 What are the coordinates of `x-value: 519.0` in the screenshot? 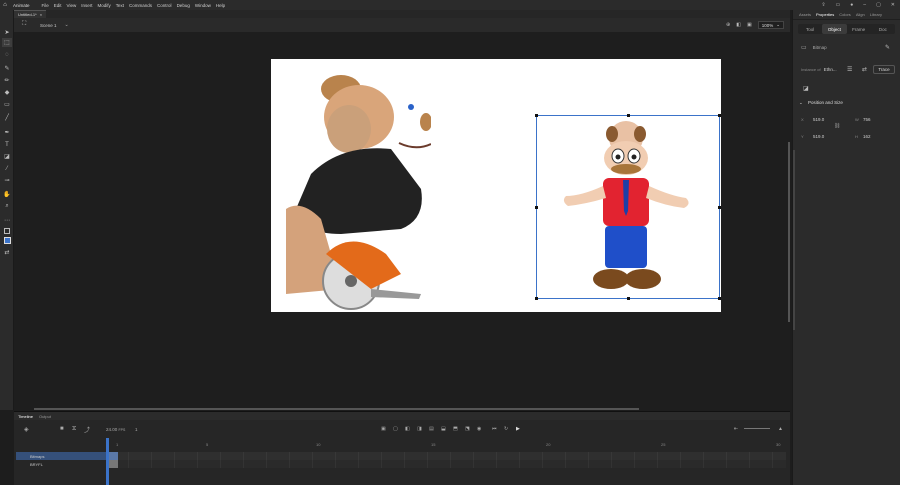 It's located at (818, 119).